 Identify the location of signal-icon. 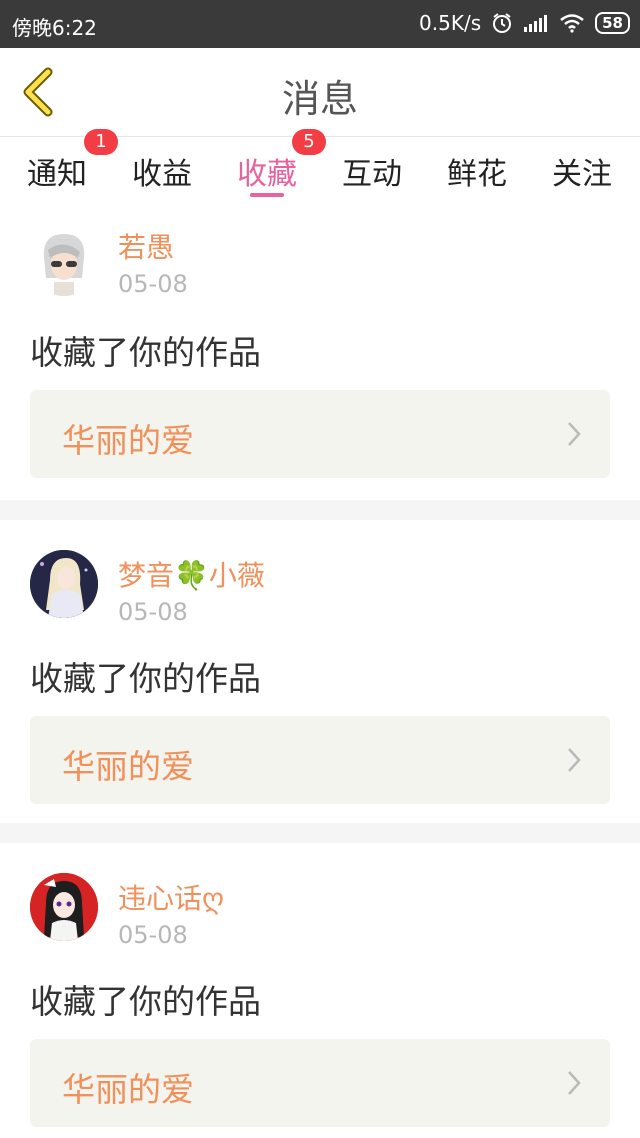
(536, 23).